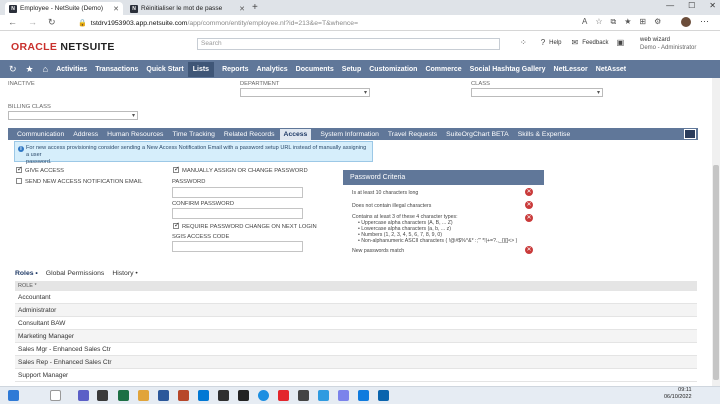 Image resolution: width=720 pixels, height=404 pixels. Describe the element at coordinates (621, 42) in the screenshot. I see `user-icon: ▣` at that location.